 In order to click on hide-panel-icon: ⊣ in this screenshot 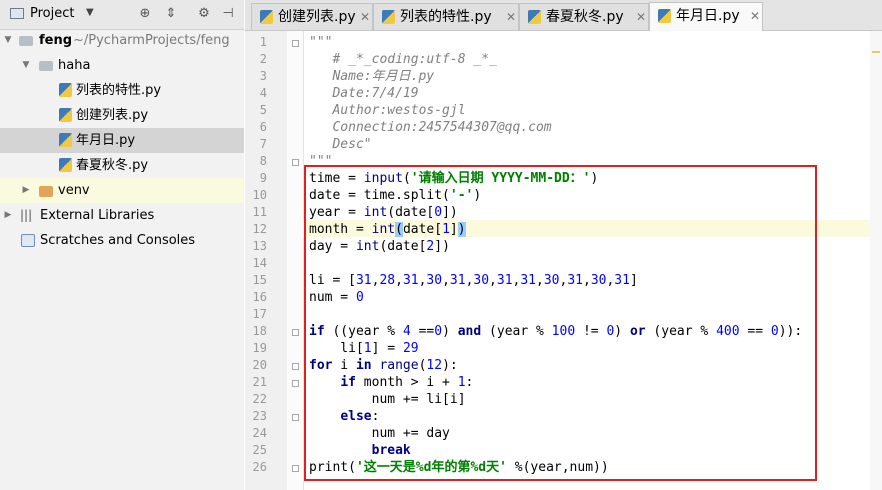, I will do `click(228, 14)`.